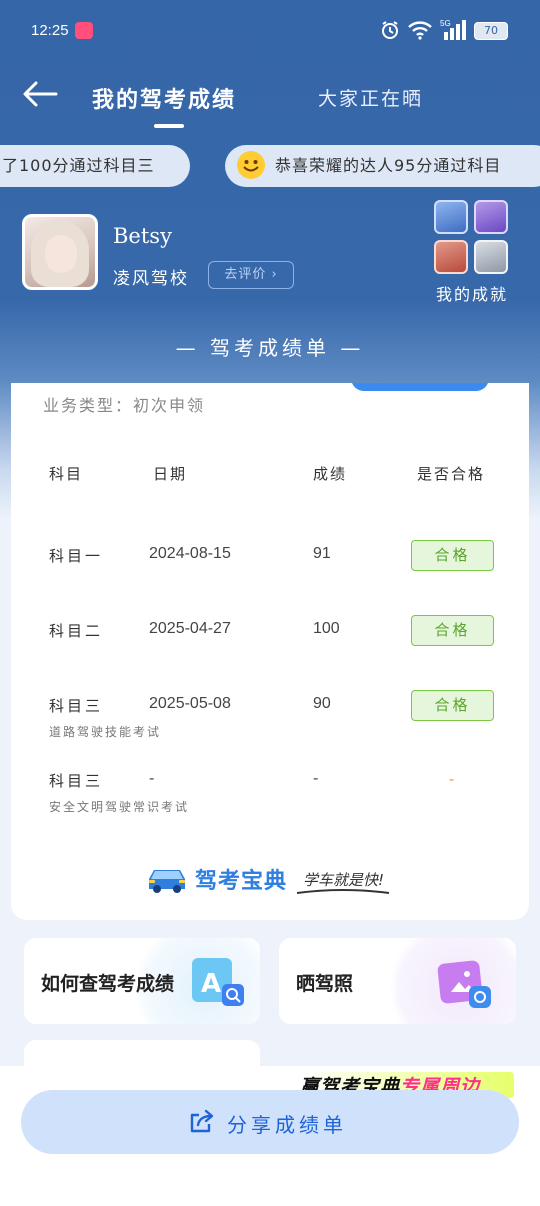 The image size is (540, 1206). What do you see at coordinates (272, 274) in the screenshot?
I see `chevron-right-icon: ›` at bounding box center [272, 274].